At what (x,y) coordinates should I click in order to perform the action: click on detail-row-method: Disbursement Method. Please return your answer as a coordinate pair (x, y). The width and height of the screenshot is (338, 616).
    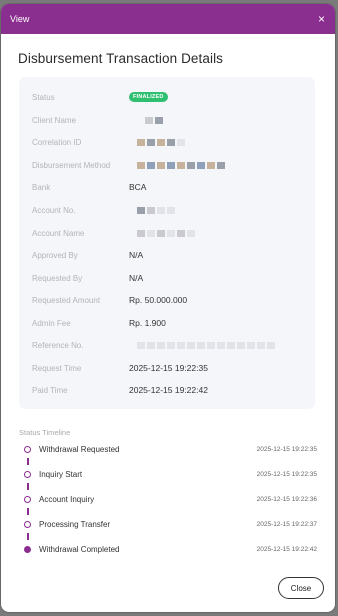
    Looking at the image, I should click on (169, 165).